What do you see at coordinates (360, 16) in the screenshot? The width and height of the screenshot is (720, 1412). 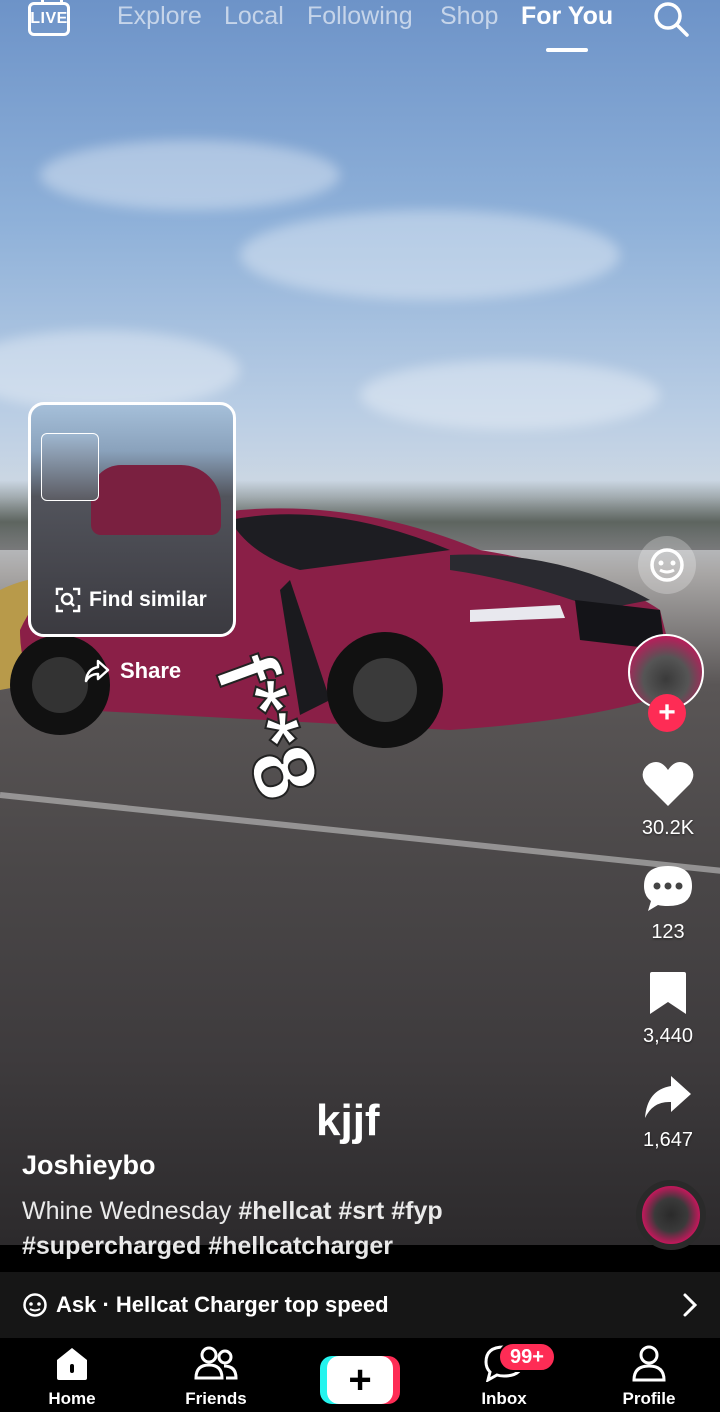 I see `tab-following: Following` at bounding box center [360, 16].